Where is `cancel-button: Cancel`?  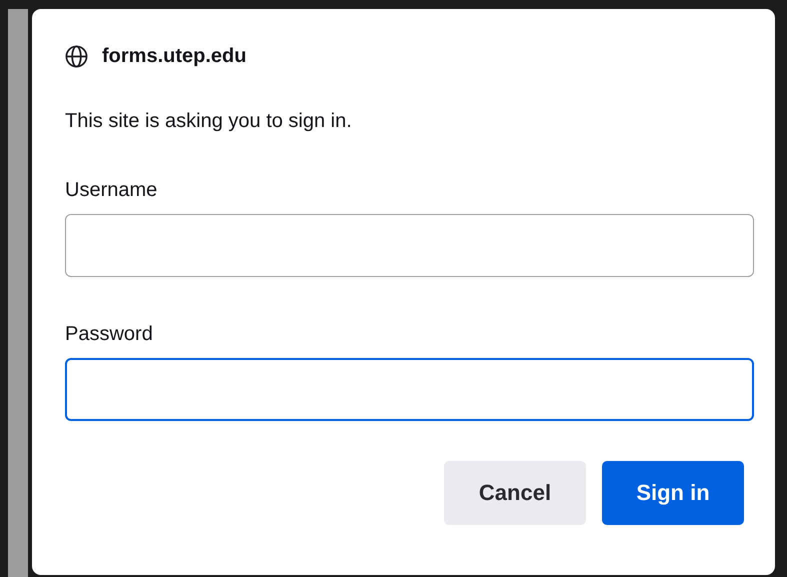 cancel-button: Cancel is located at coordinates (515, 493).